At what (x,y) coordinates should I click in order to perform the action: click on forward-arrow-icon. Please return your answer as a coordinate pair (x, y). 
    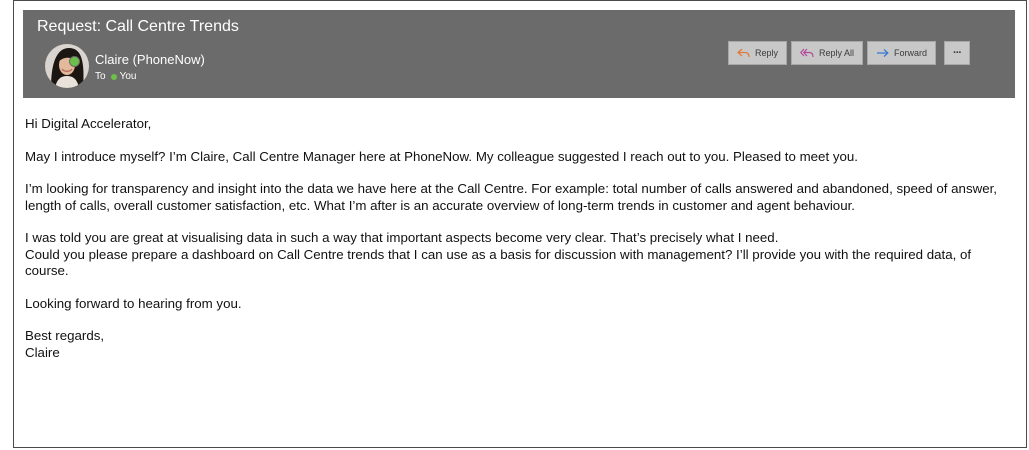
    Looking at the image, I should click on (882, 53).